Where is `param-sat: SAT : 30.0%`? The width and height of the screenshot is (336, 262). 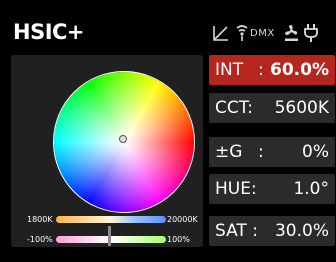 param-sat: SAT : 30.0% is located at coordinates (272, 231).